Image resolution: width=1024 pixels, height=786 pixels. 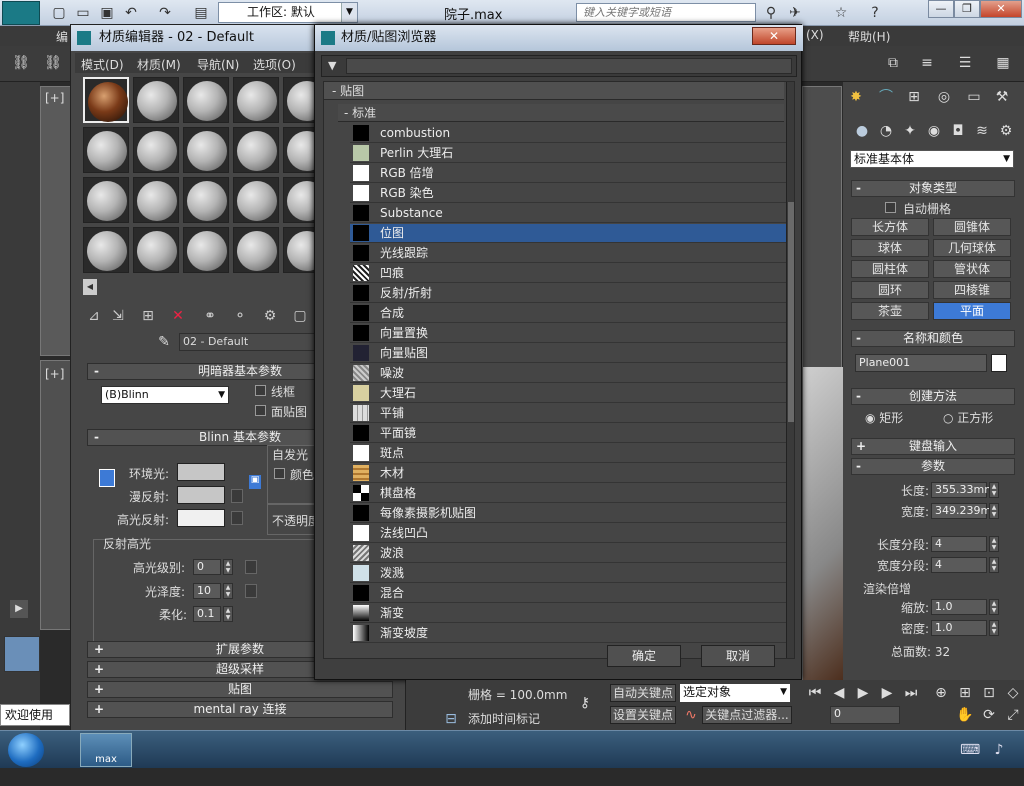 I want to click on redo-icon: ↷, so click(x=165, y=13).